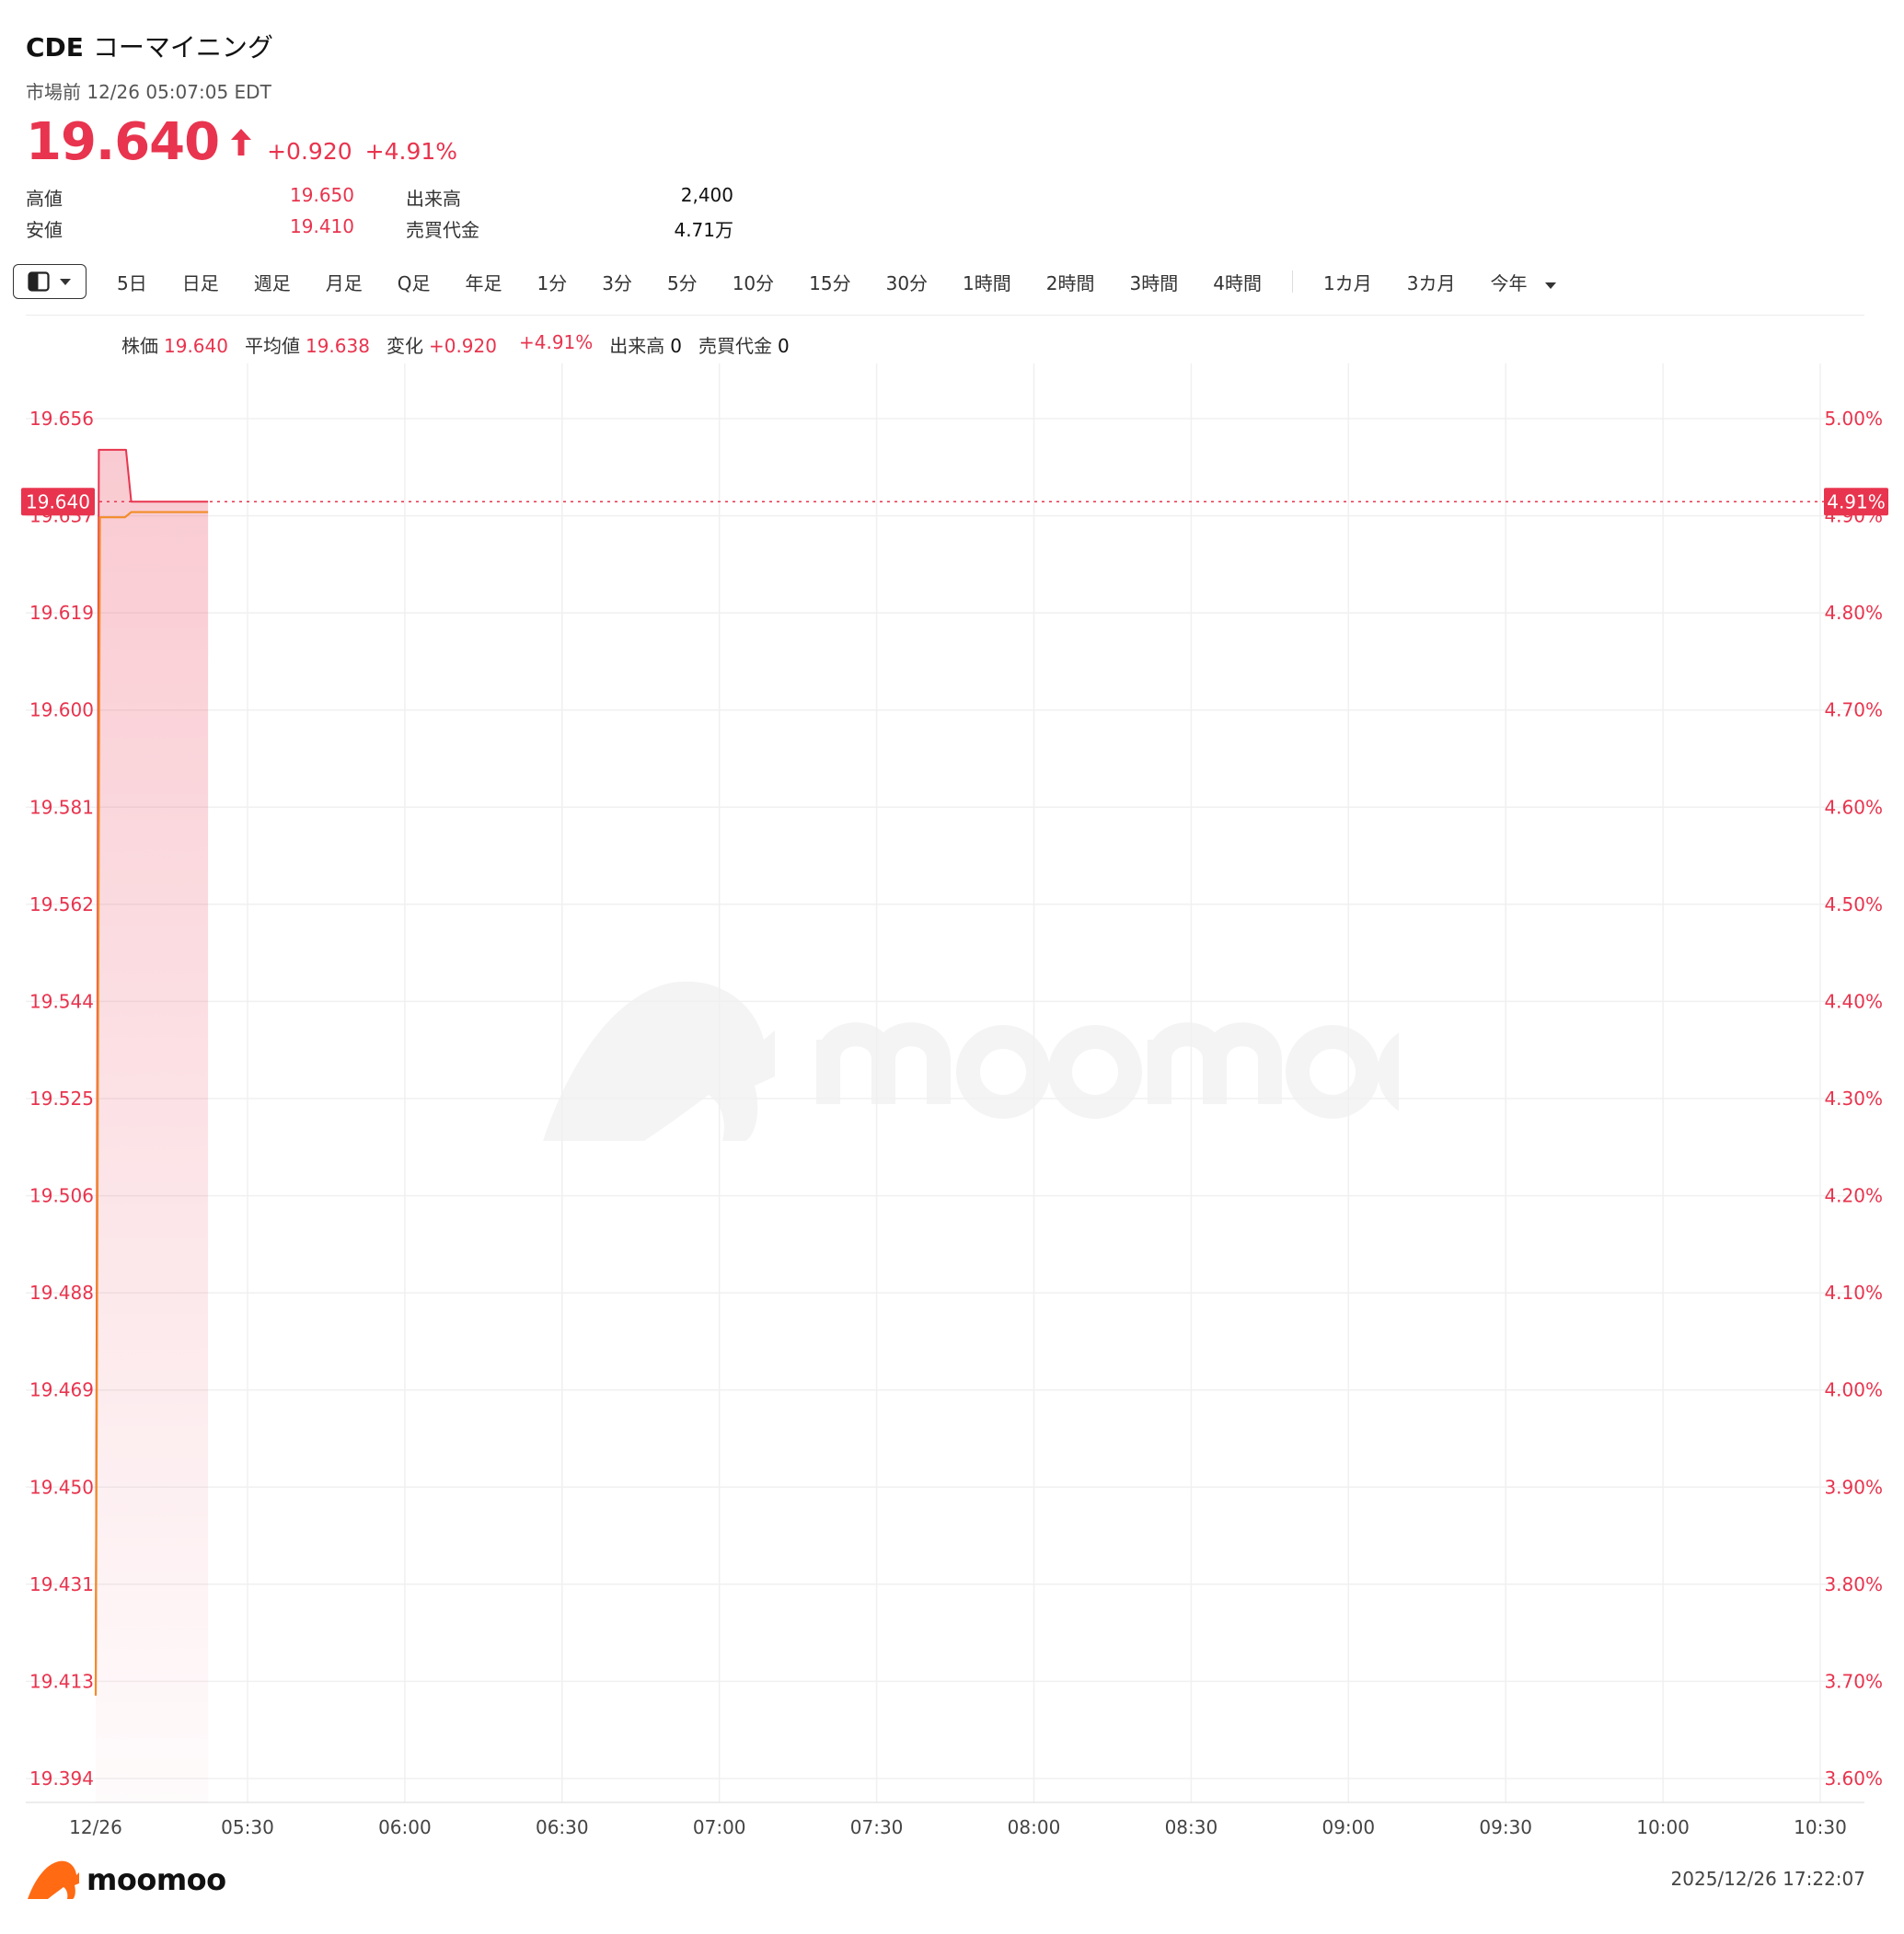 The height and width of the screenshot is (1934, 1904). What do you see at coordinates (53, 1879) in the screenshot?
I see `moomoo-logo-icon` at bounding box center [53, 1879].